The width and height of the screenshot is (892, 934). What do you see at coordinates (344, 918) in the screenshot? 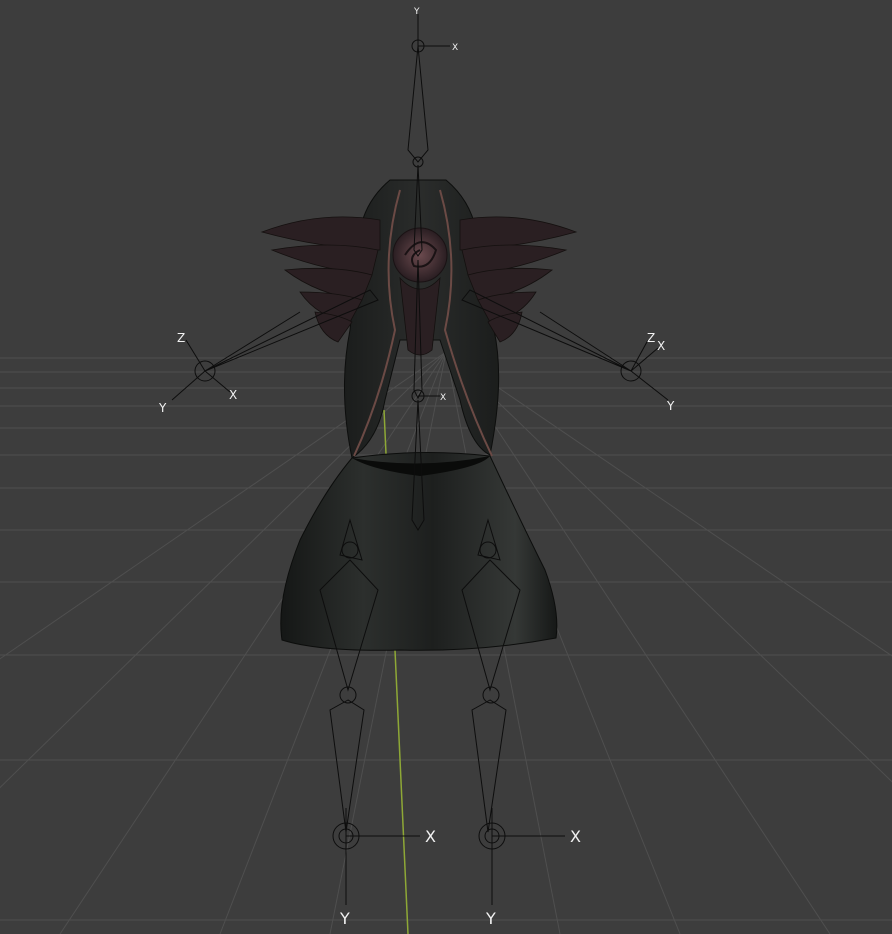
I see `left-foot-y-label: Y` at bounding box center [344, 918].